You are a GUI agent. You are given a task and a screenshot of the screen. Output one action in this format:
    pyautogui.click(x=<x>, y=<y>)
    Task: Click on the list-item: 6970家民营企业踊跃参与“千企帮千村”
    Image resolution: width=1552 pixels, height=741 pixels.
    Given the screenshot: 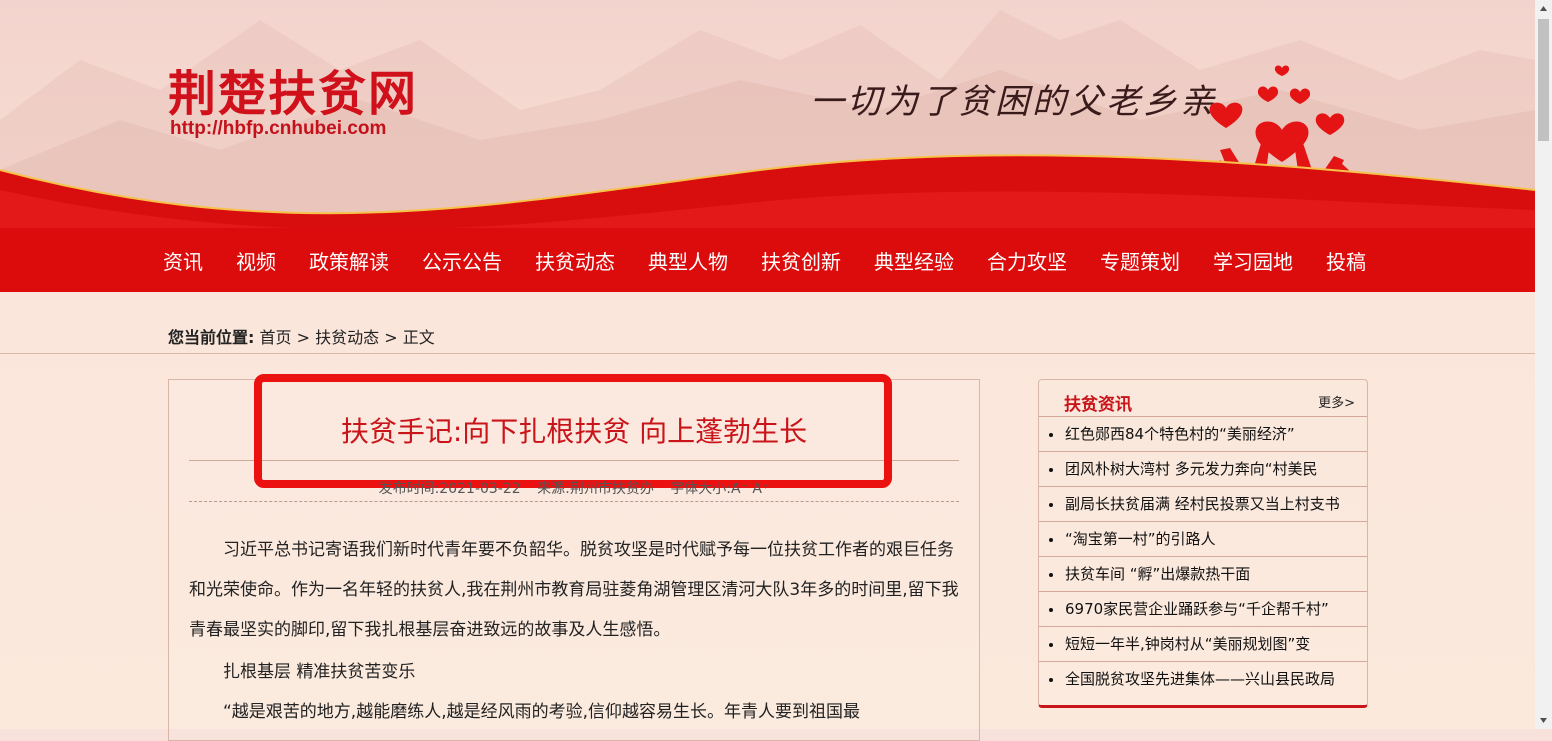 What is the action you would take?
    pyautogui.click(x=1203, y=609)
    